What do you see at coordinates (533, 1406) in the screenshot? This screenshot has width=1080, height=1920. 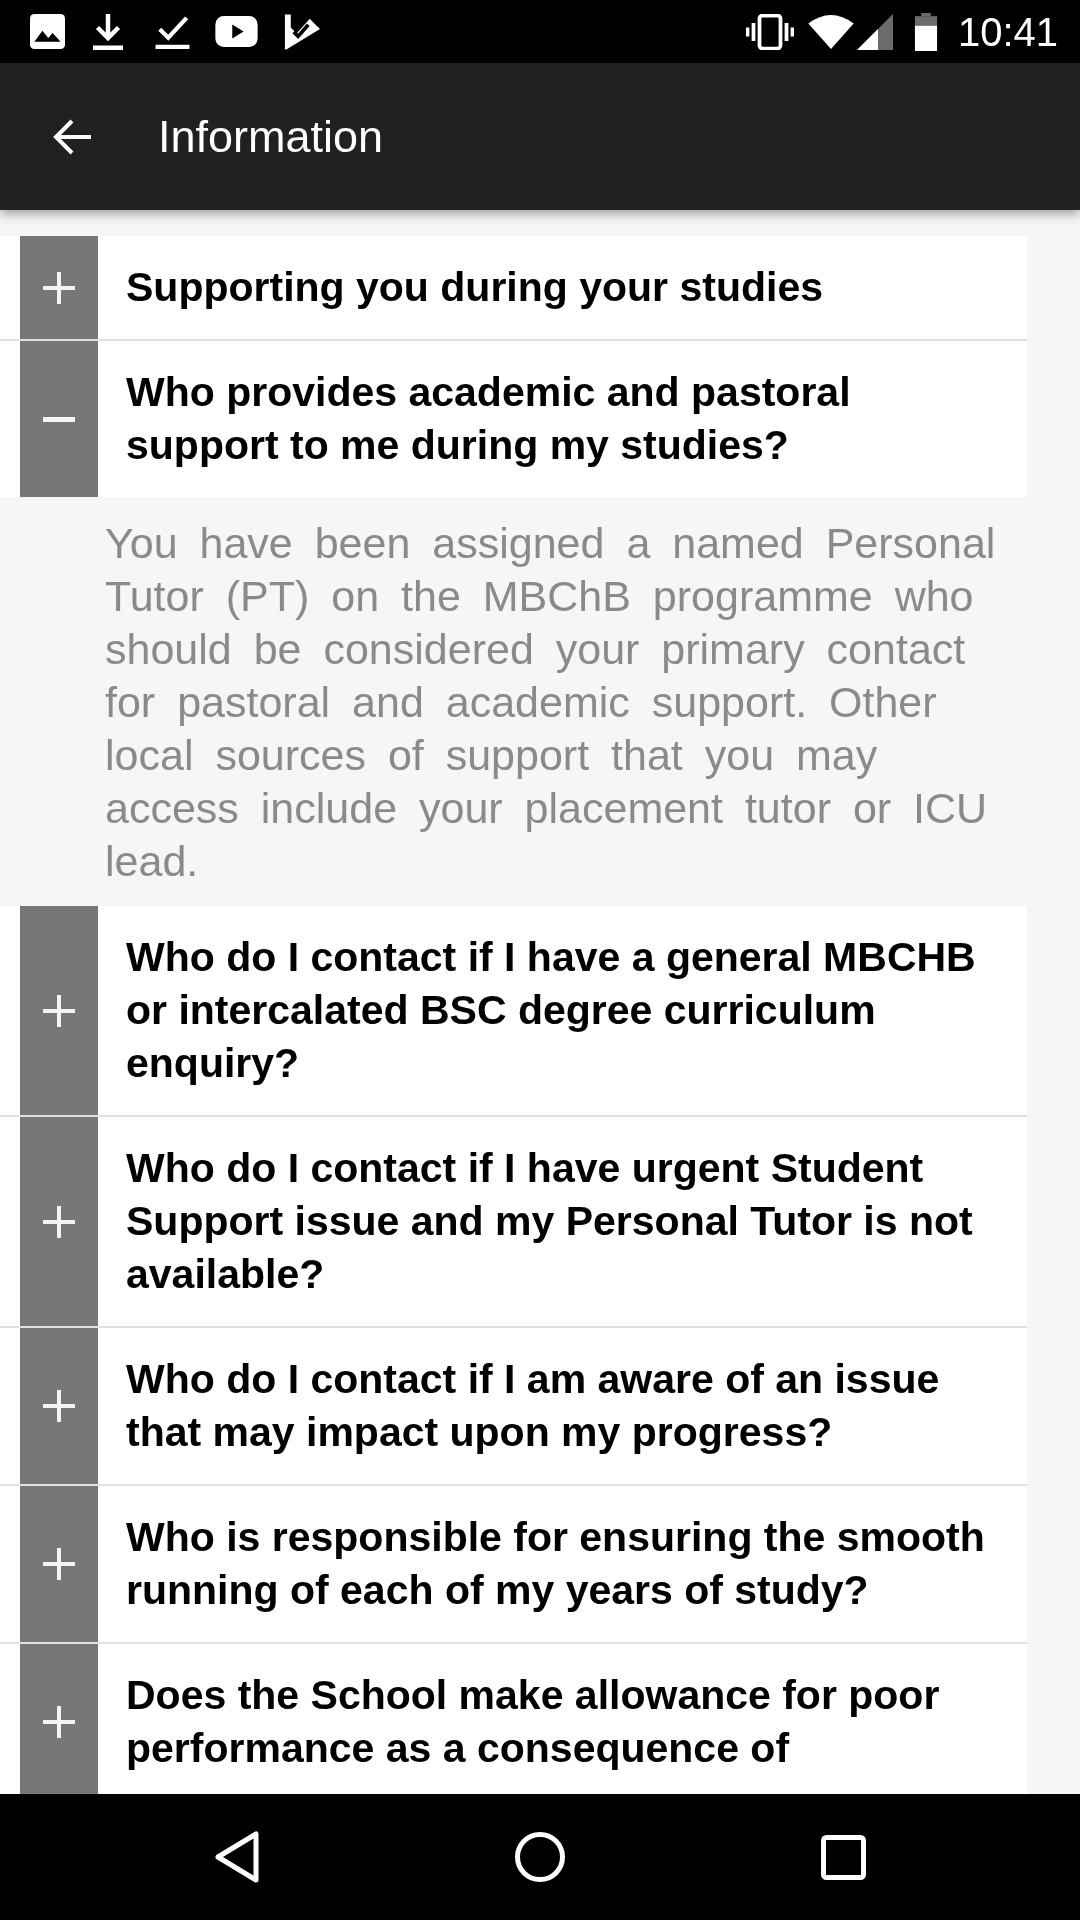 I see `question-title: Who do I contact if I am aware of an issue that may impact upon my progress?` at bounding box center [533, 1406].